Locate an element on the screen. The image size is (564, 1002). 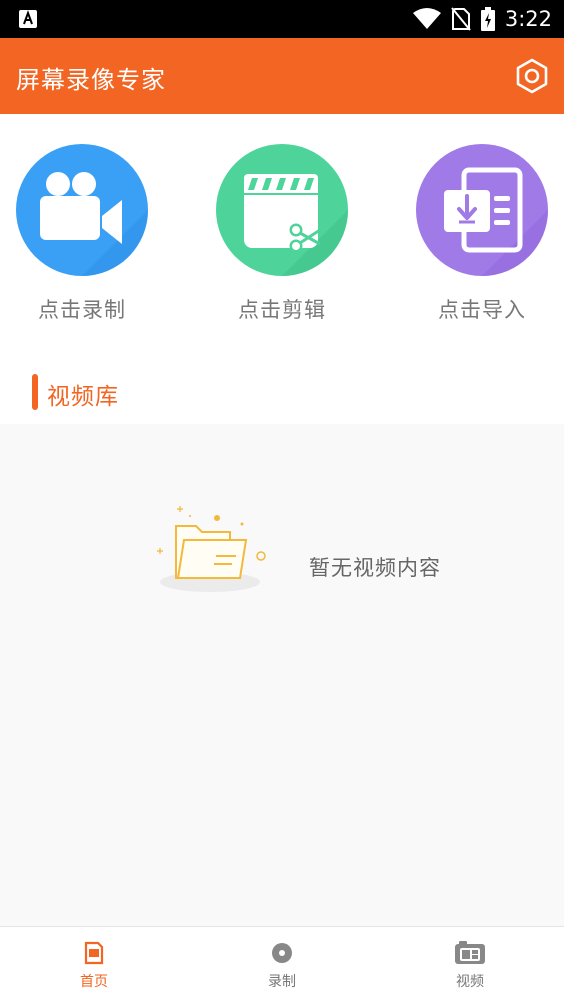
edit-label: 点击剪辑 is located at coordinates (282, 310).